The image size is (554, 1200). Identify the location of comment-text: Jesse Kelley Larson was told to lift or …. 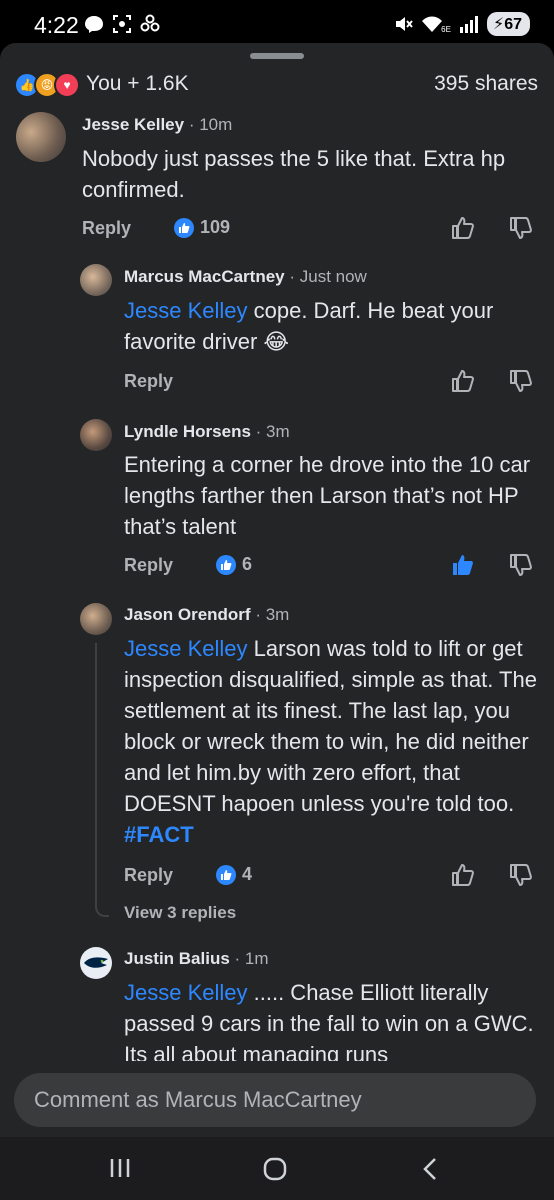
(330, 741).